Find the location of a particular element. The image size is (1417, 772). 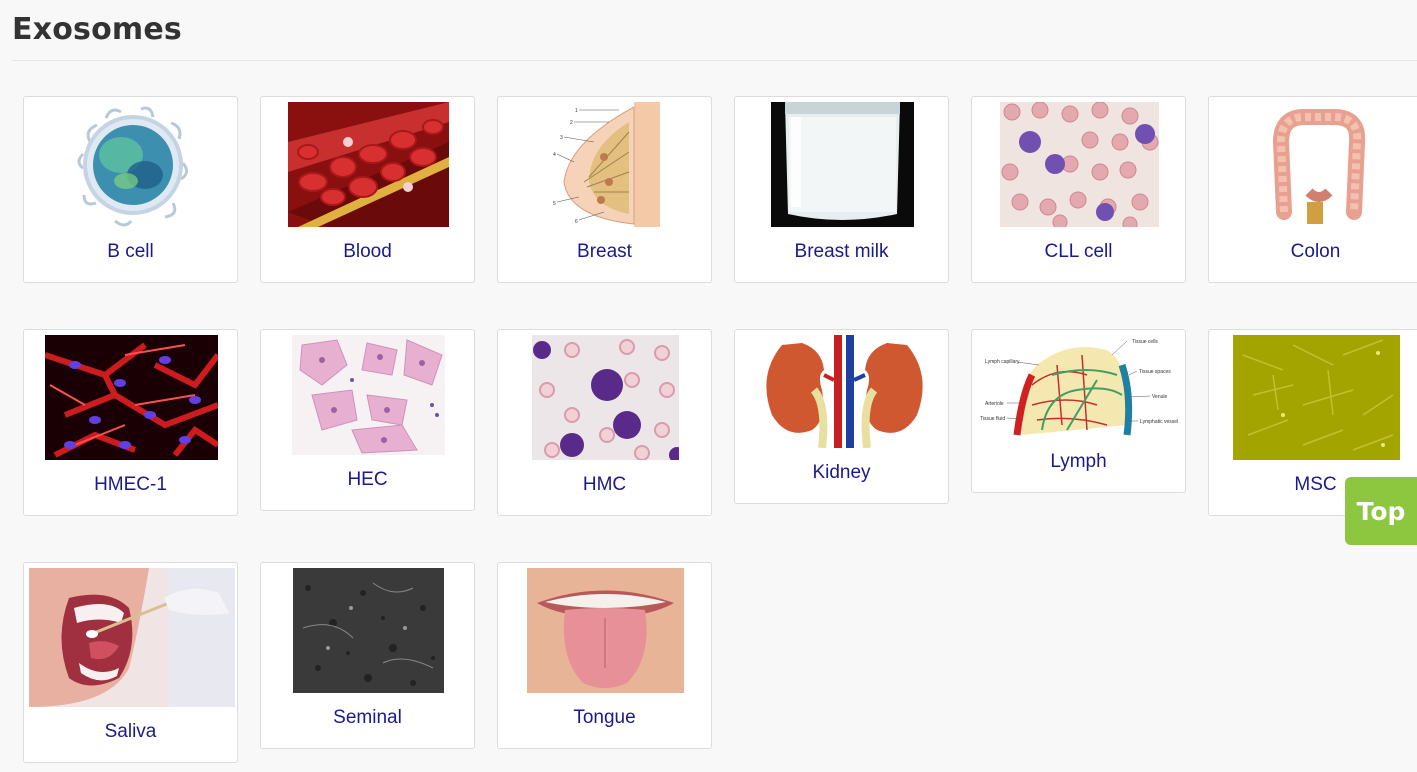

svg-text: Tissue cells is located at coordinates (1145, 342).